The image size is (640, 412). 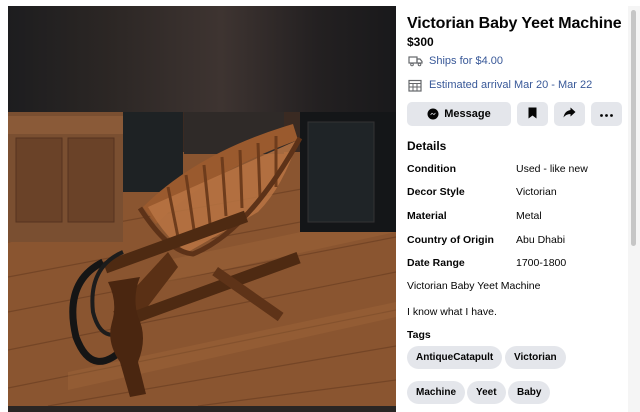 What do you see at coordinates (474, 286) in the screenshot?
I see `description-line: Victorian Baby Yeet Machine` at bounding box center [474, 286].